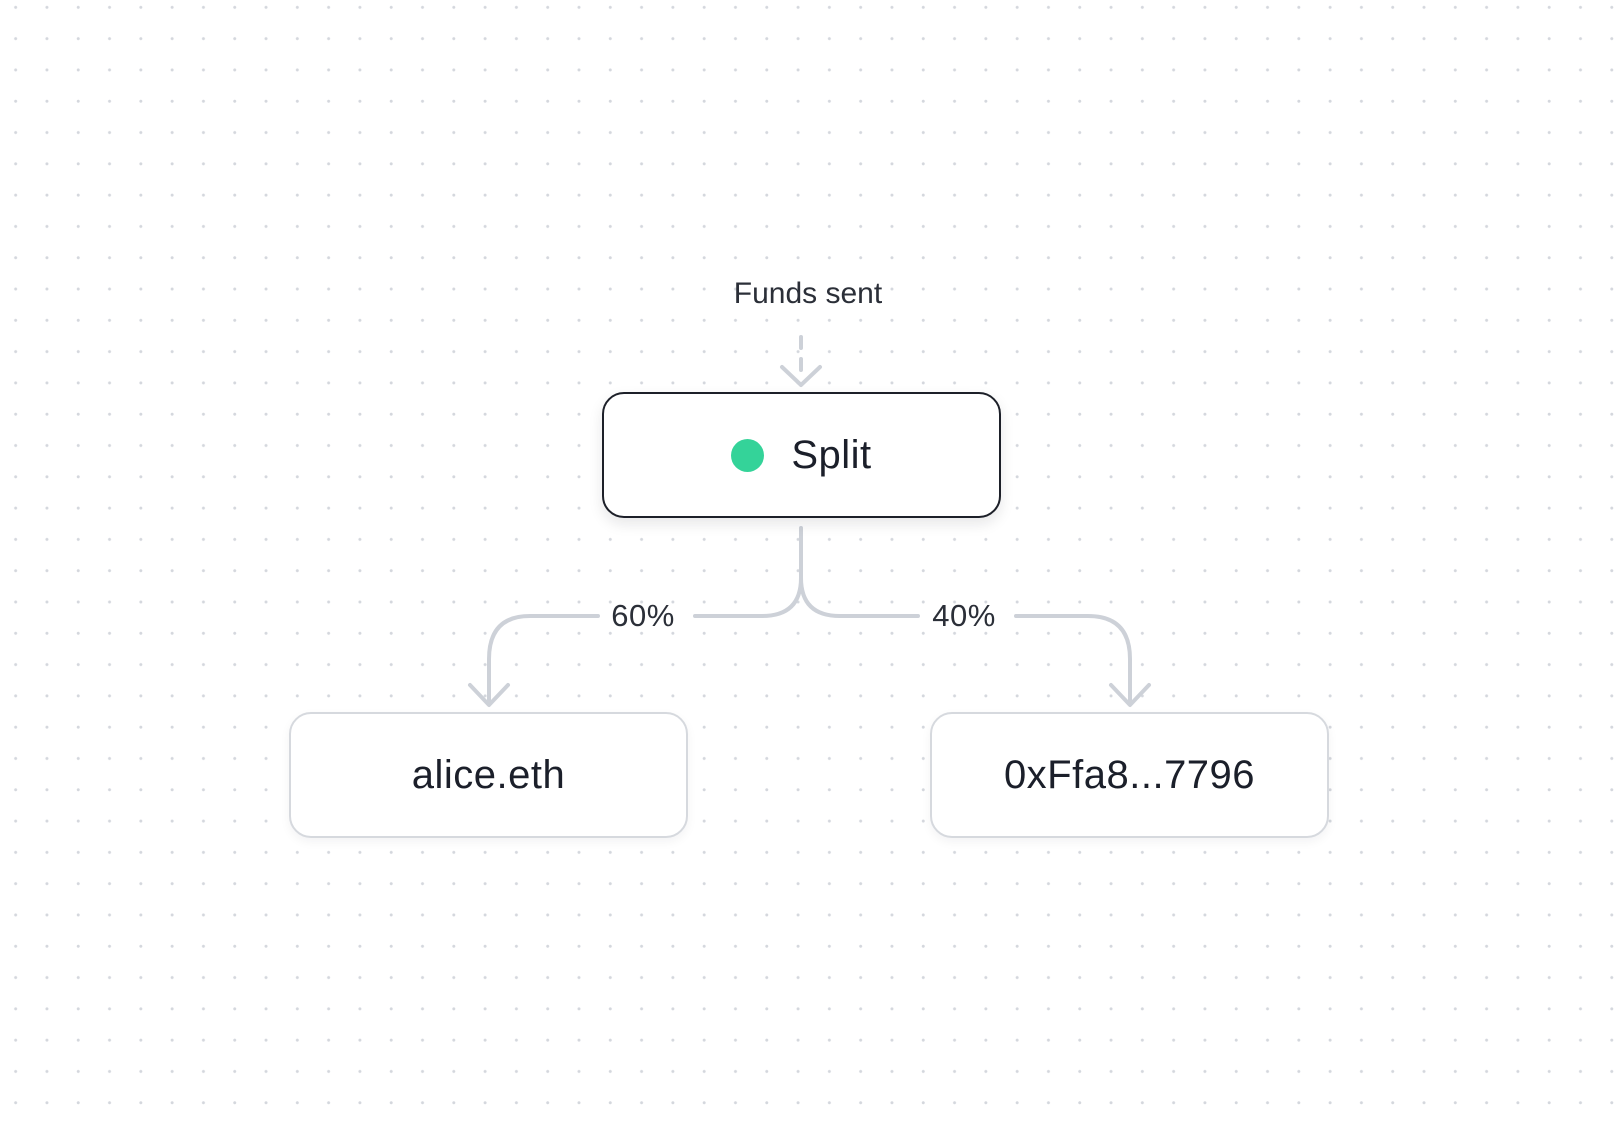 The image size is (1616, 1128). What do you see at coordinates (809, 521) in the screenshot?
I see `connectors` at bounding box center [809, 521].